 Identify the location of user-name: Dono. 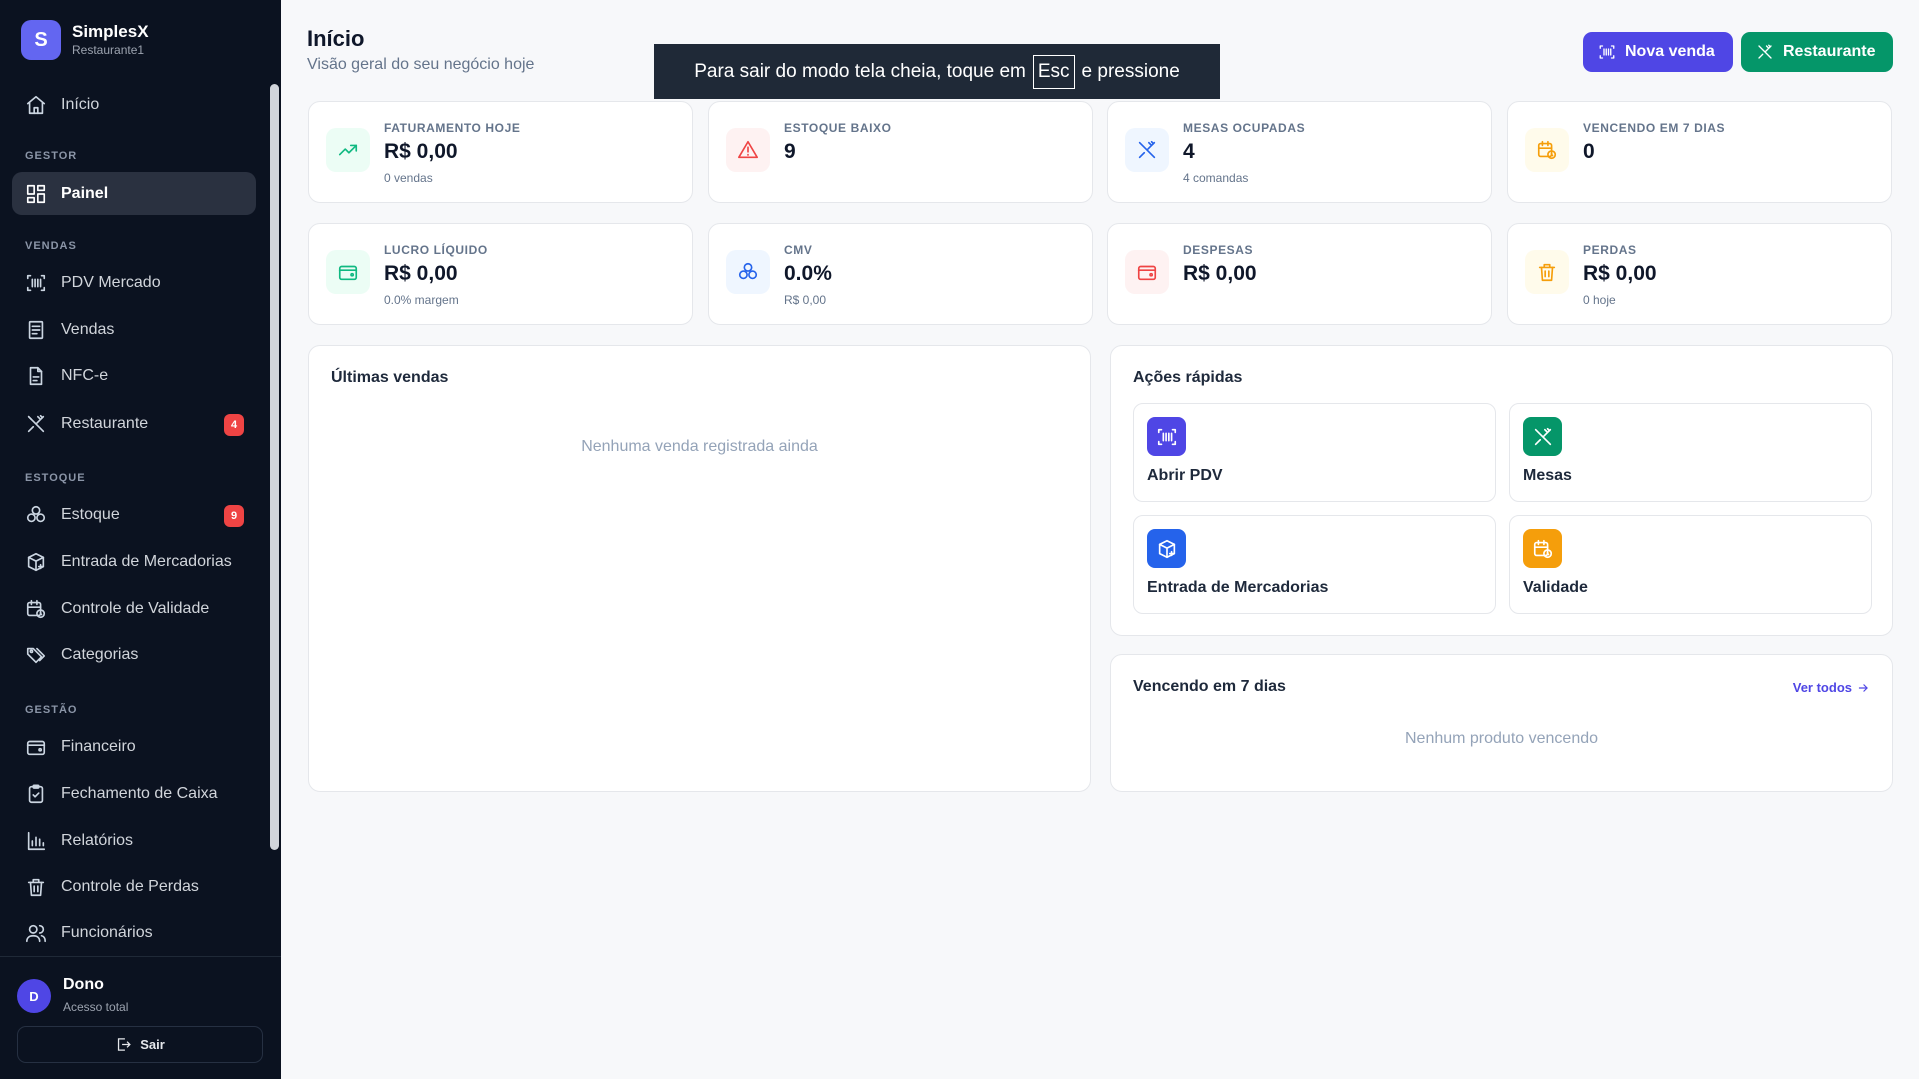
(83, 984).